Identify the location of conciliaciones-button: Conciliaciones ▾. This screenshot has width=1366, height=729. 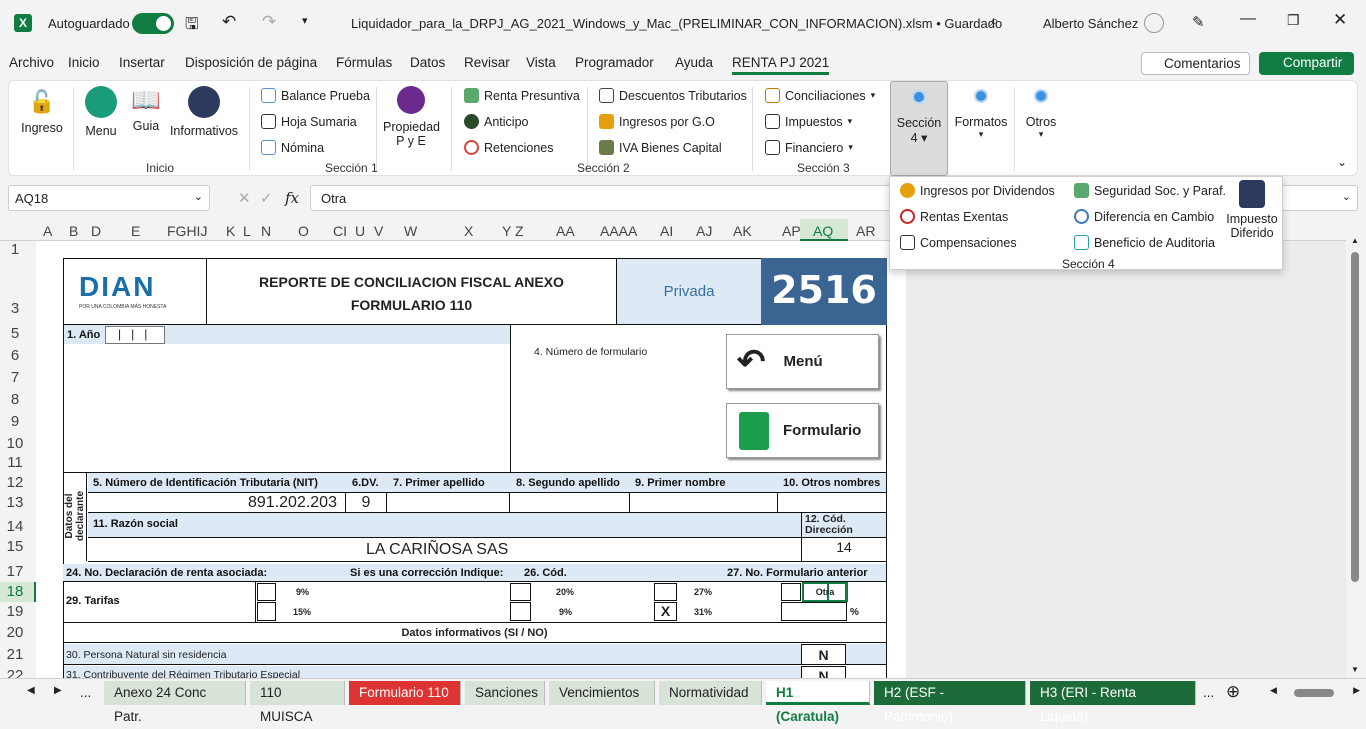
(820, 95).